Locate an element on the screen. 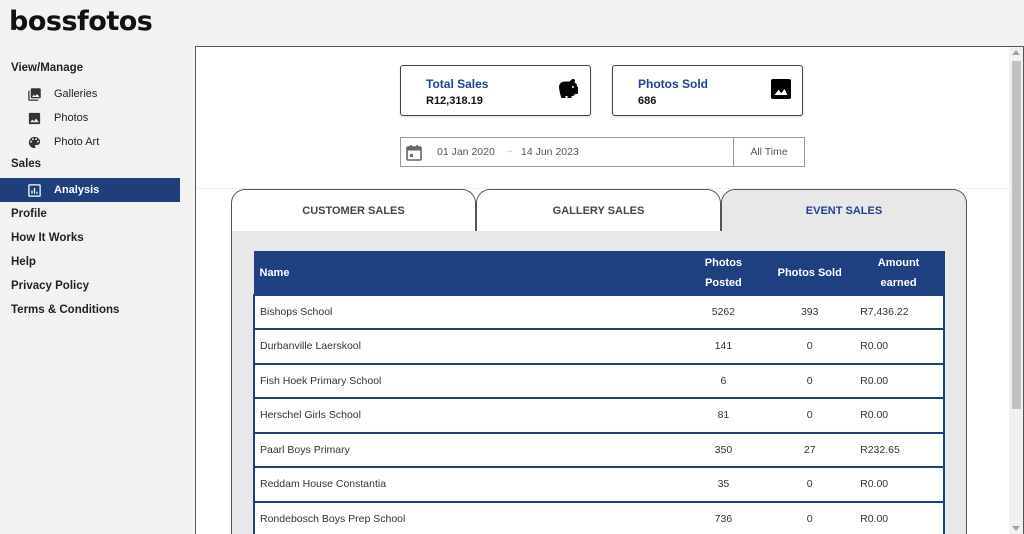  nav-item-photo-art: Photo Art is located at coordinates (90, 142).